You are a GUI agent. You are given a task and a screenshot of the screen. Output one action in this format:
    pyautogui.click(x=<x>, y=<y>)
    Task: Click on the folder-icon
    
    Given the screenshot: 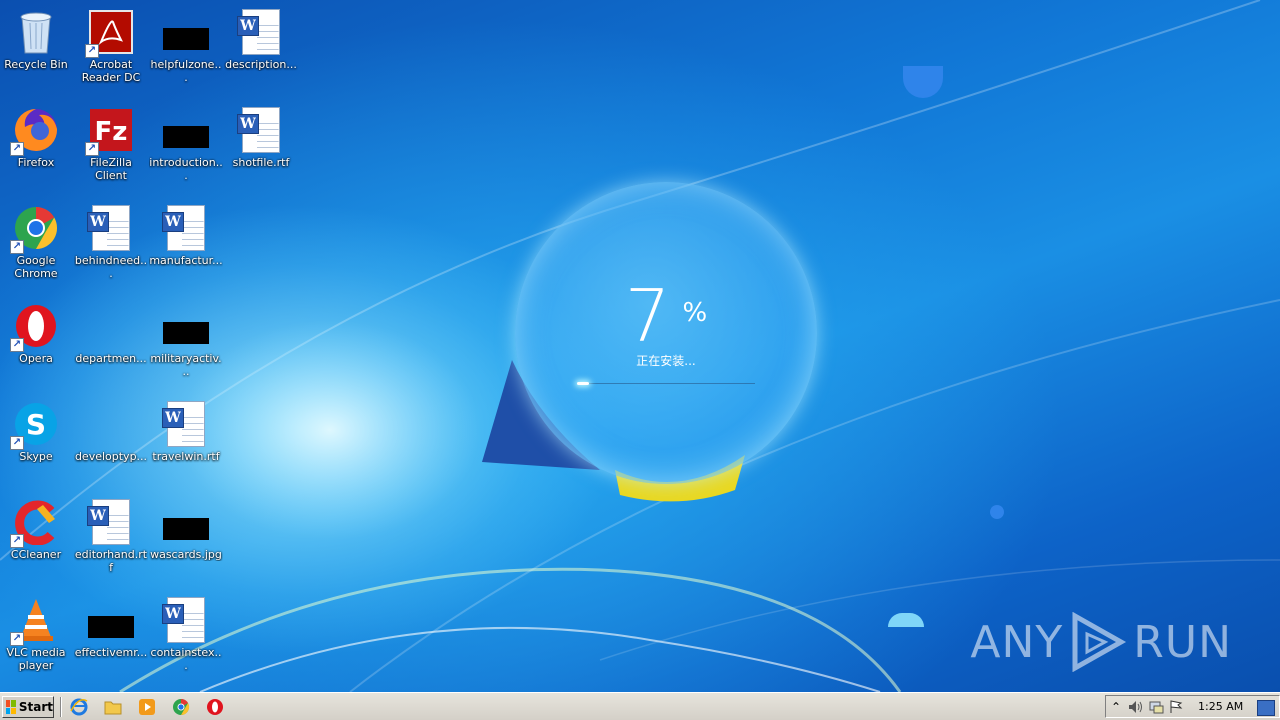 What is the action you would take?
    pyautogui.click(x=113, y=707)
    